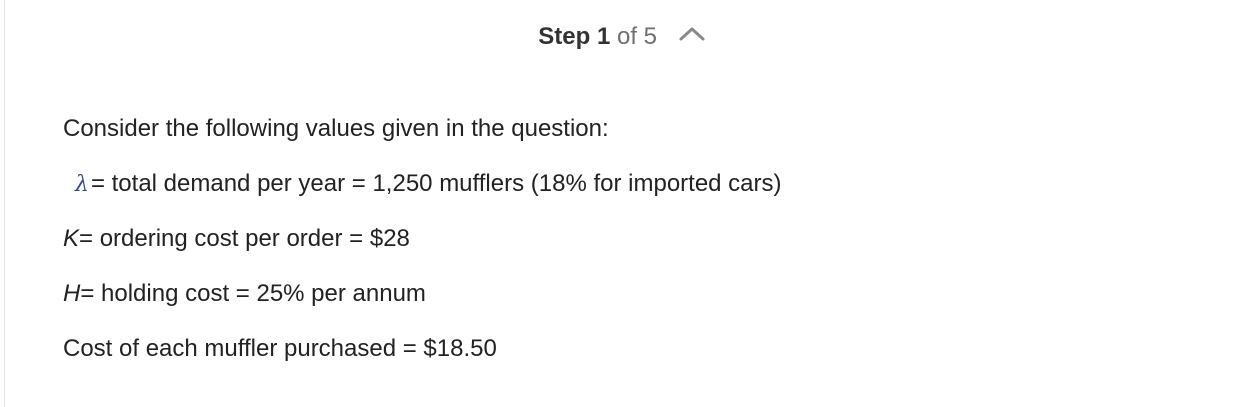 The width and height of the screenshot is (1238, 407). Describe the element at coordinates (244, 238) in the screenshot. I see `k-definition: = ordering cost per order = $28` at that location.